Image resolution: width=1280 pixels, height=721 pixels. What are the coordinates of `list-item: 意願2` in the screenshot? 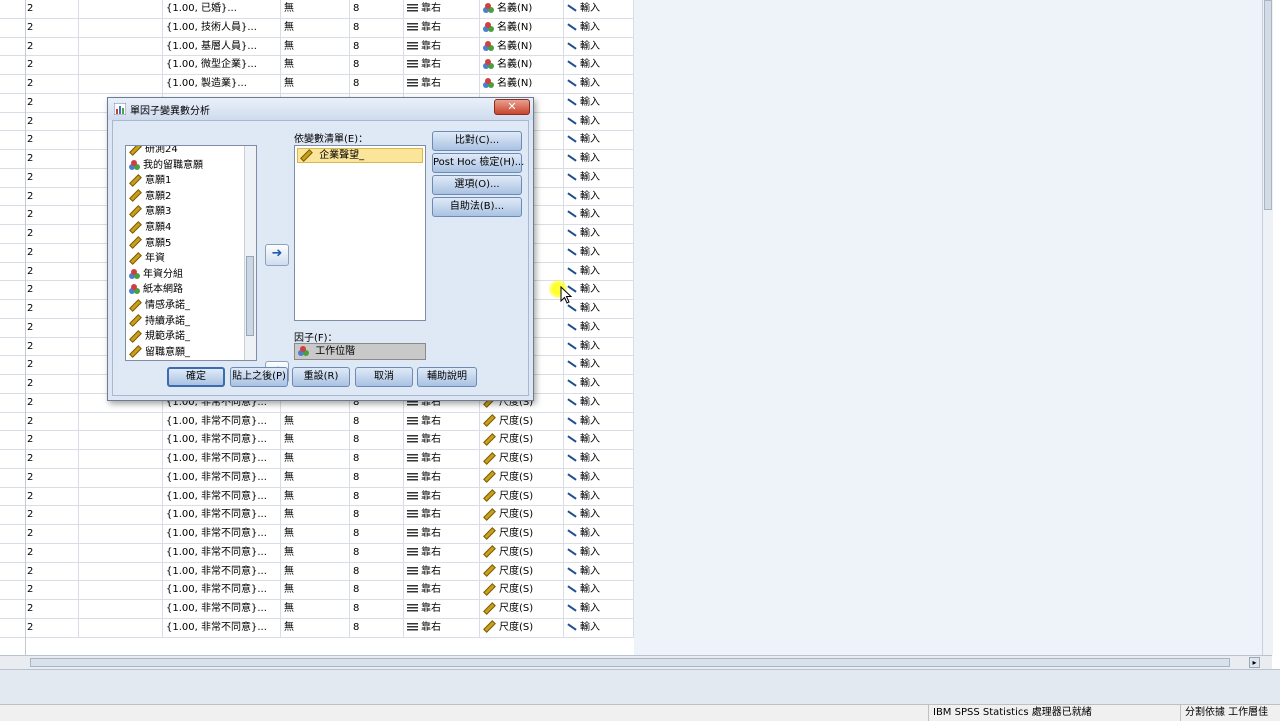 It's located at (150, 196).